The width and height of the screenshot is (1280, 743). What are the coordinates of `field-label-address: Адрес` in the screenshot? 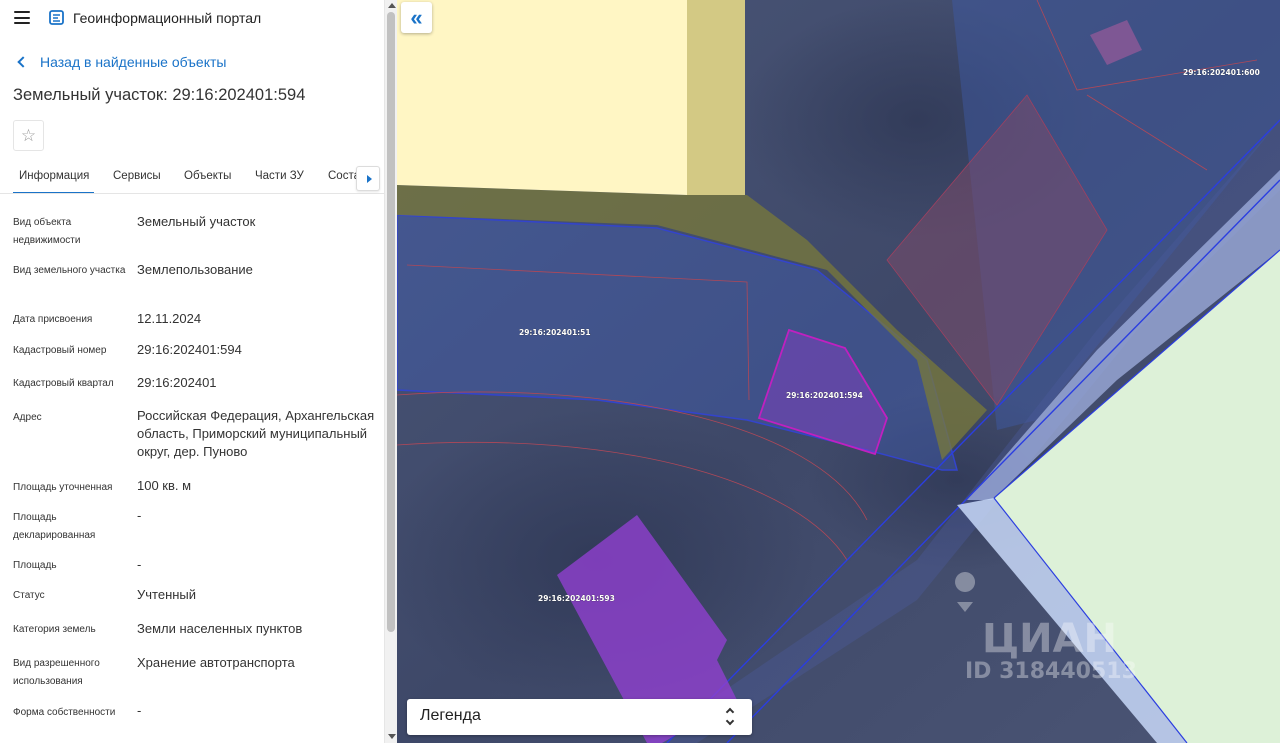 It's located at (27, 417).